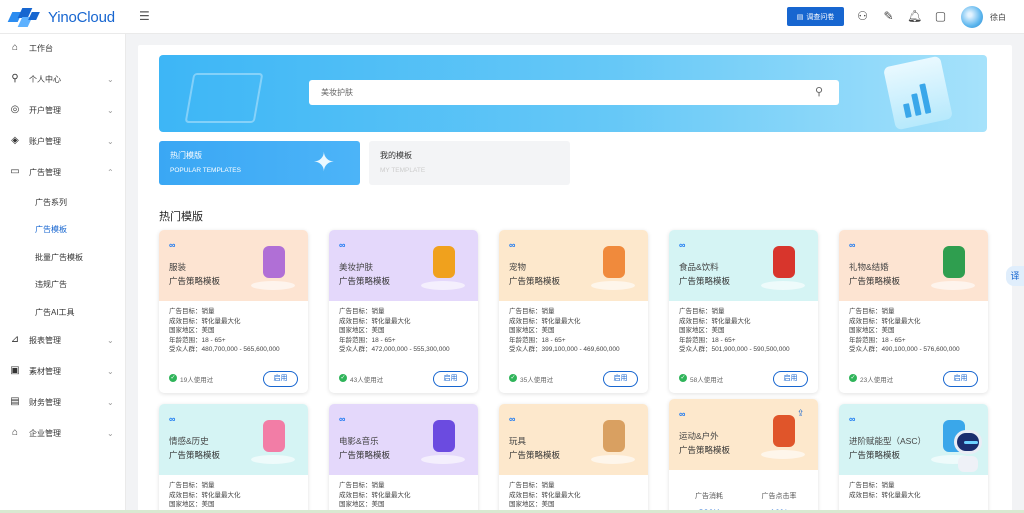 Image resolution: width=1024 pixels, height=513 pixels. What do you see at coordinates (15, 171) in the screenshot?
I see `monitor-icon: ▭` at bounding box center [15, 171].